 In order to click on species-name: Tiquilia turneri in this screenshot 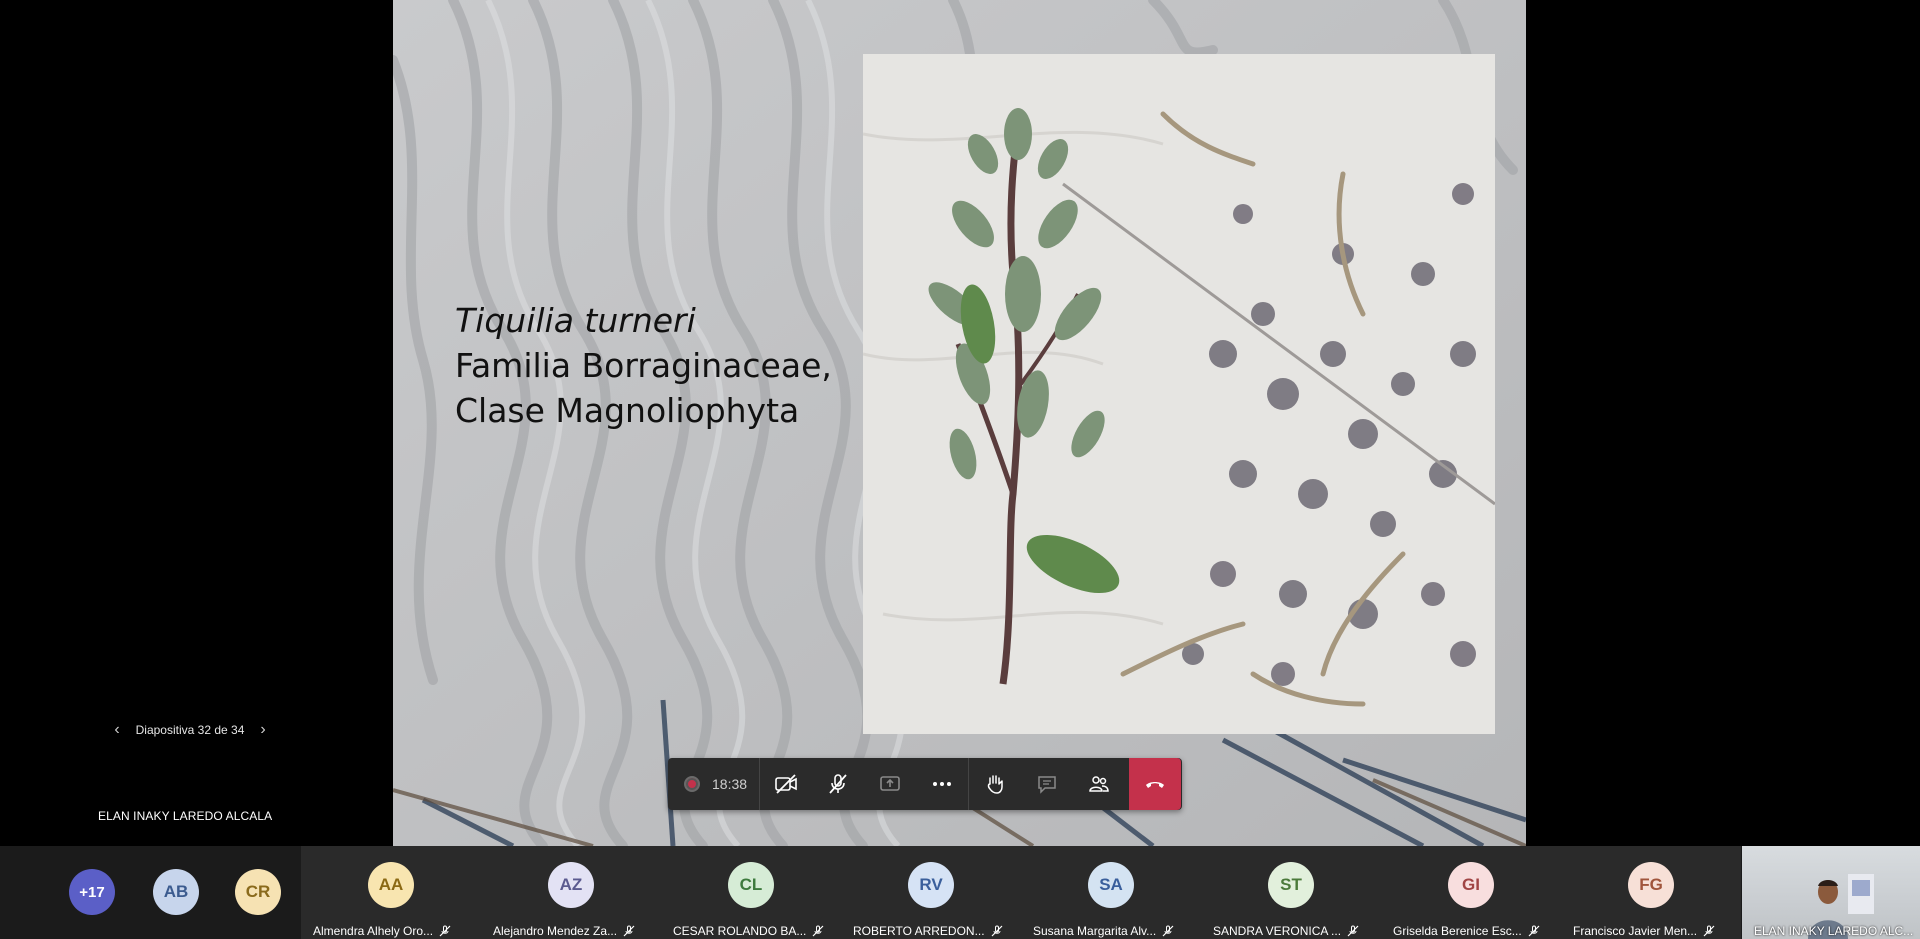, I will do `click(575, 320)`.